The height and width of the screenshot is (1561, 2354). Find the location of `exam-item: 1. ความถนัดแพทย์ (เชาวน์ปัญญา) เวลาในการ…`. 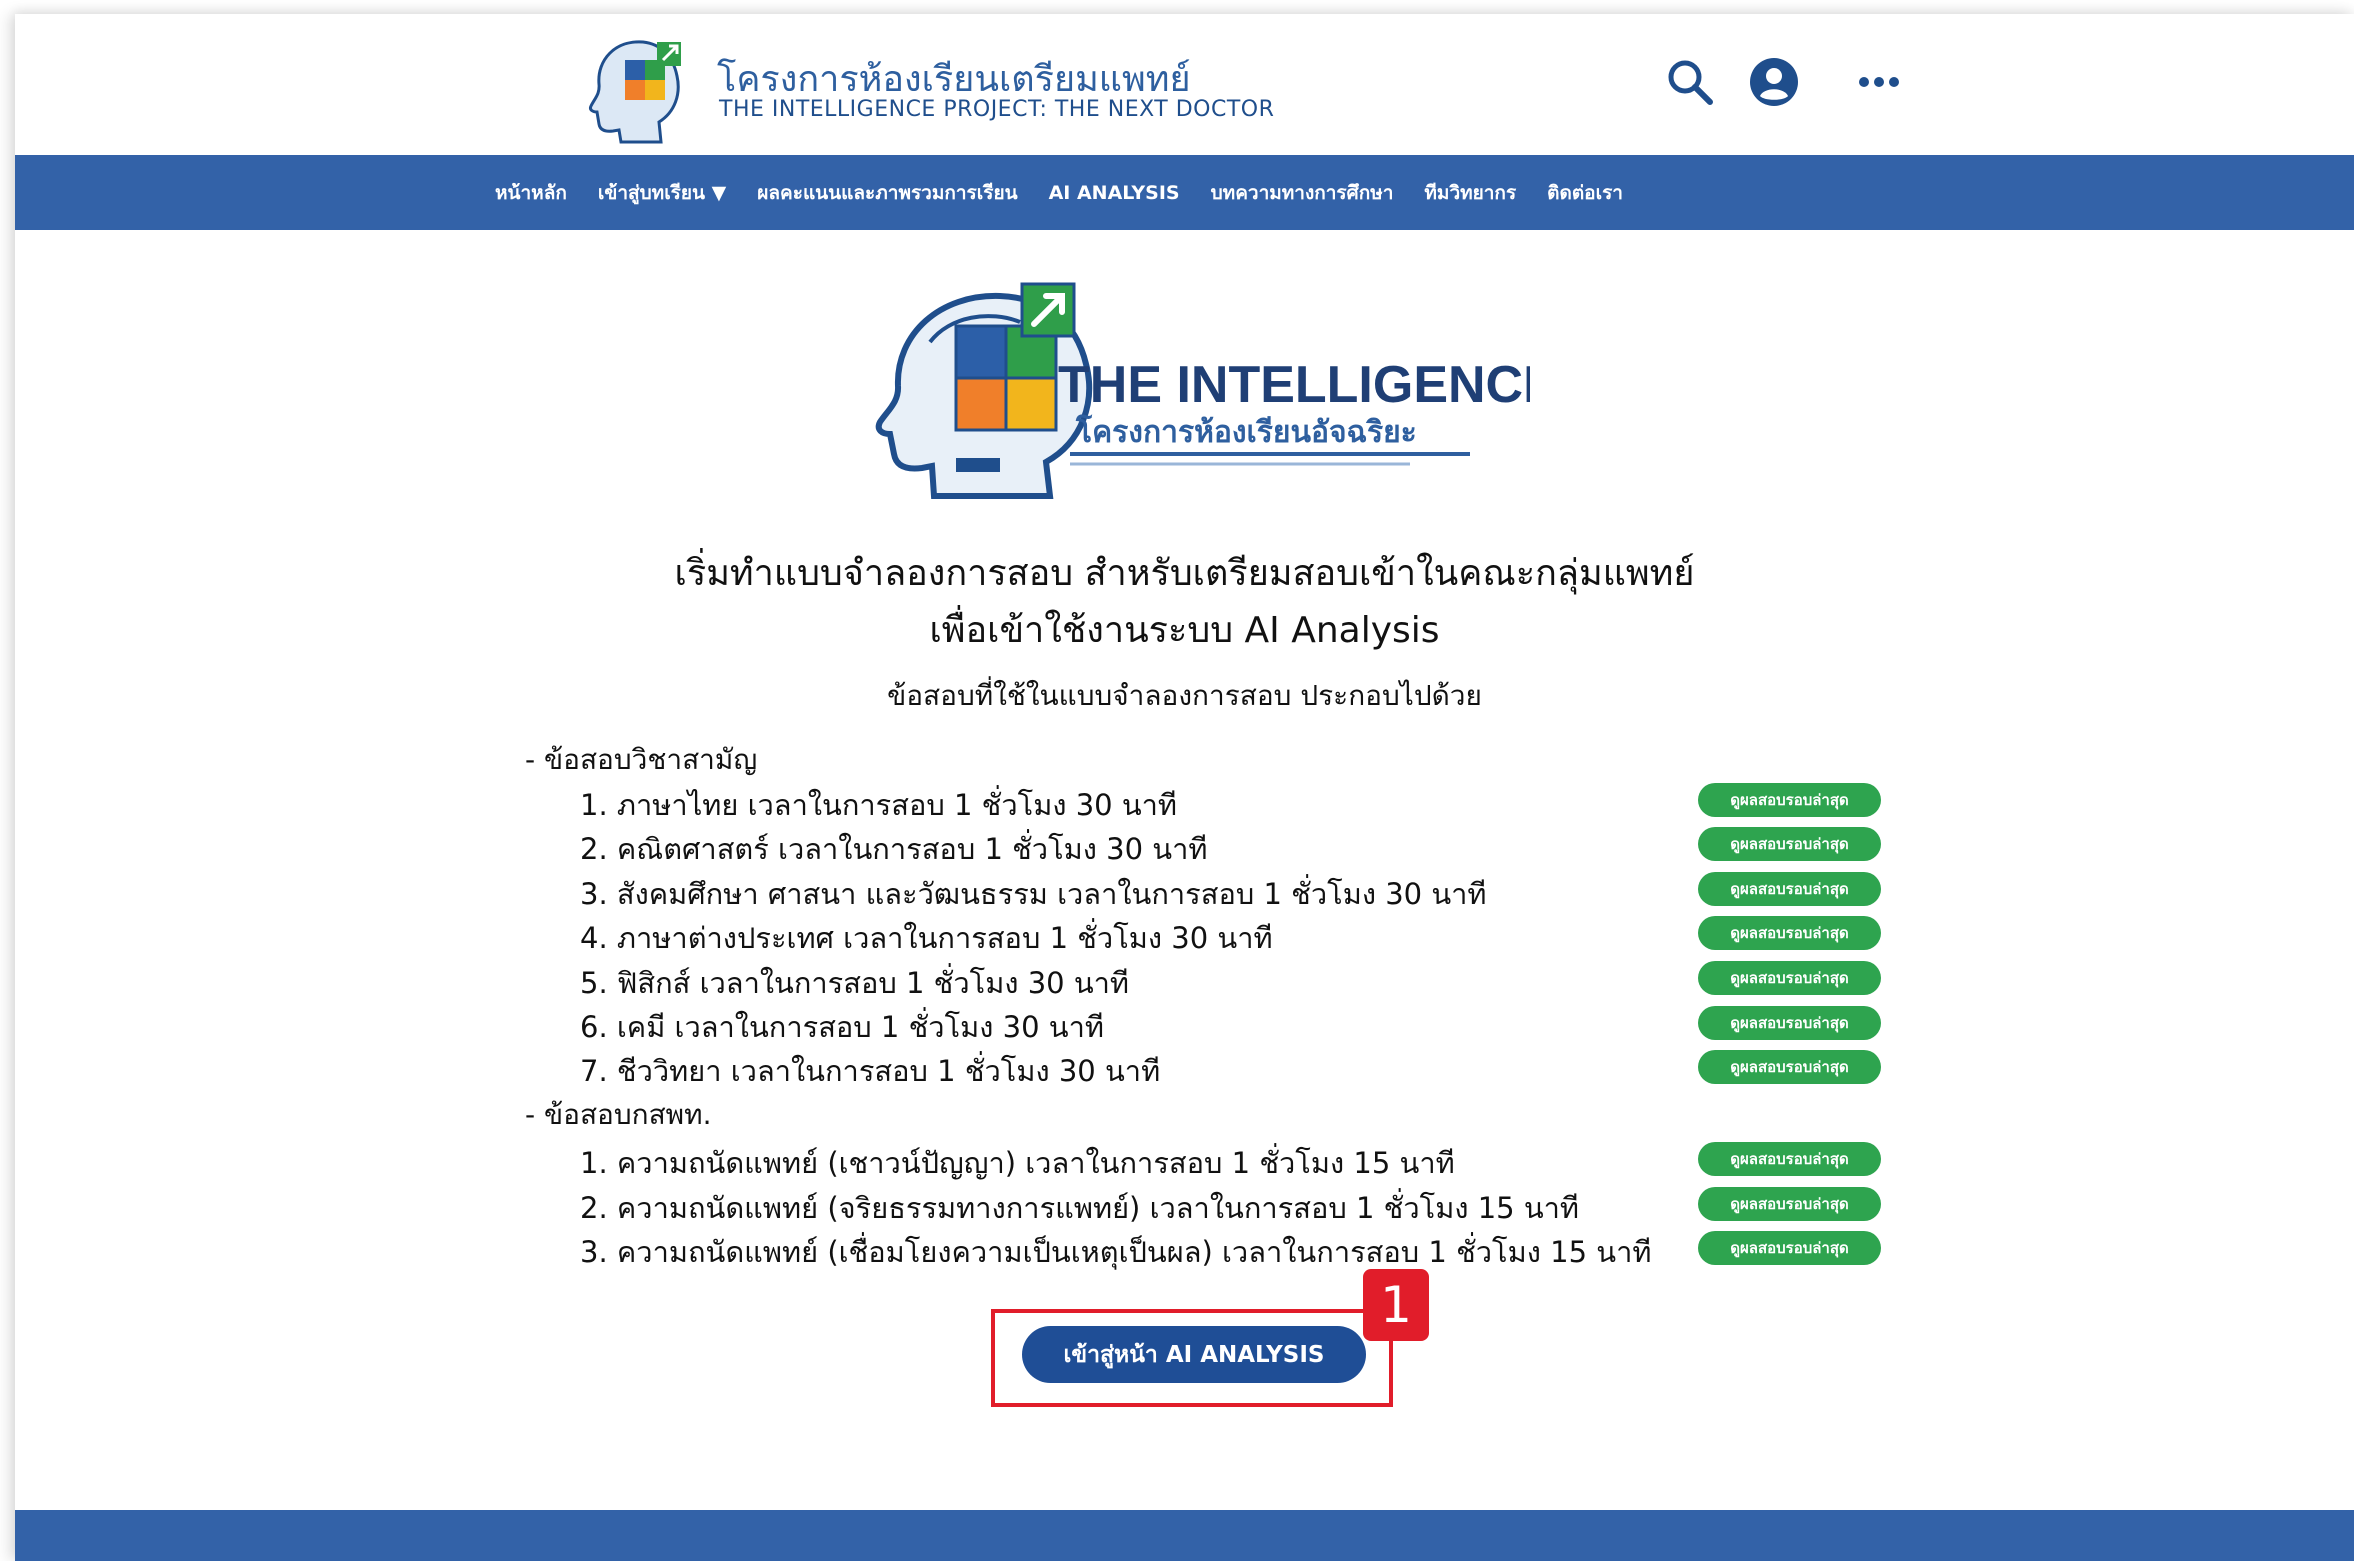

exam-item: 1. ความถนัดแพทย์ (เชาวน์ปัญญา) เวลาในการ… is located at coordinates (1017, 1163).